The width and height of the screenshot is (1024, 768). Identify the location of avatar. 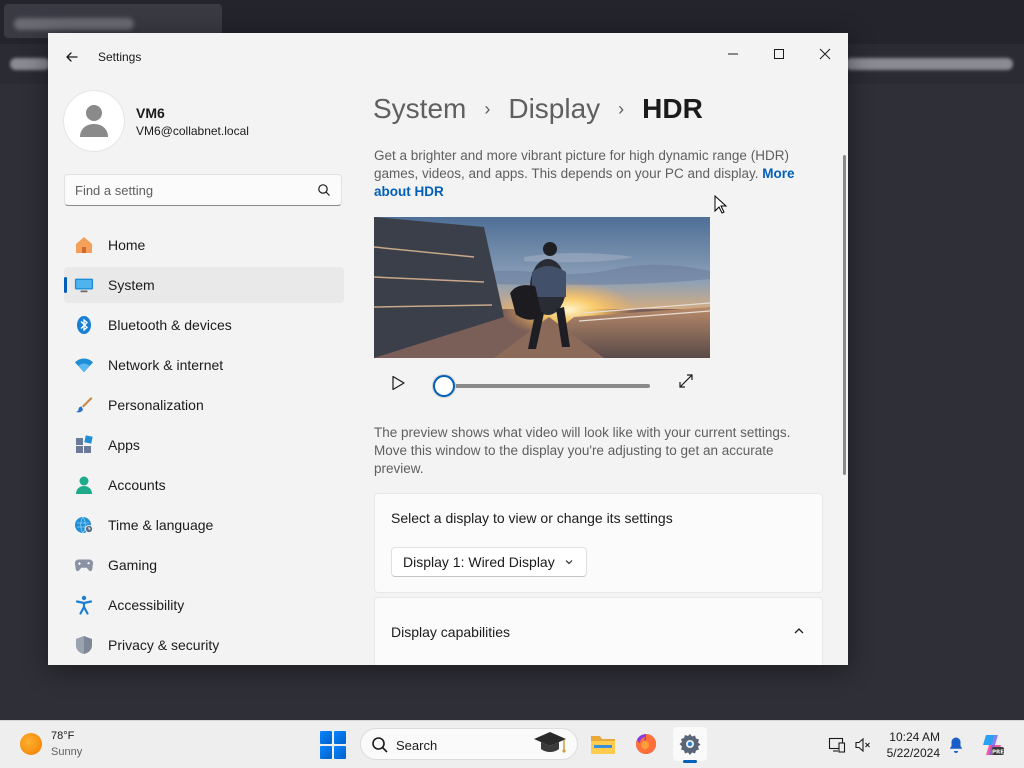
(94, 121).